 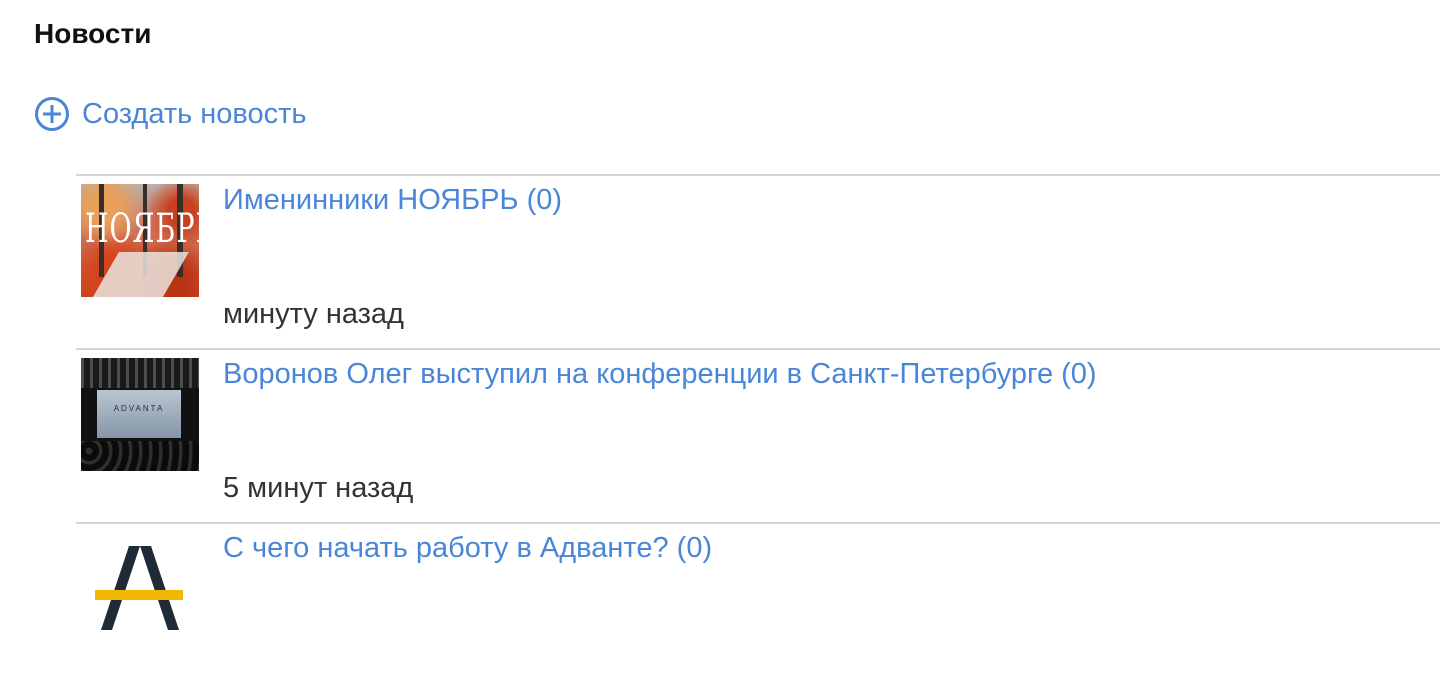 What do you see at coordinates (467, 548) in the screenshot?
I see `news-title-link: С чего начать работу в Адванте? (0)` at bounding box center [467, 548].